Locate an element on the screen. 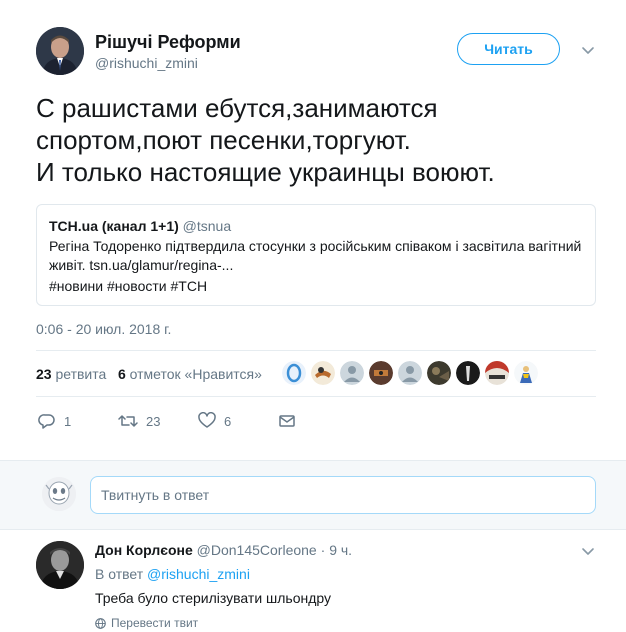  quoted-tweet-header: ТСН.ua (канал 1+1) @tsnua is located at coordinates (316, 226).